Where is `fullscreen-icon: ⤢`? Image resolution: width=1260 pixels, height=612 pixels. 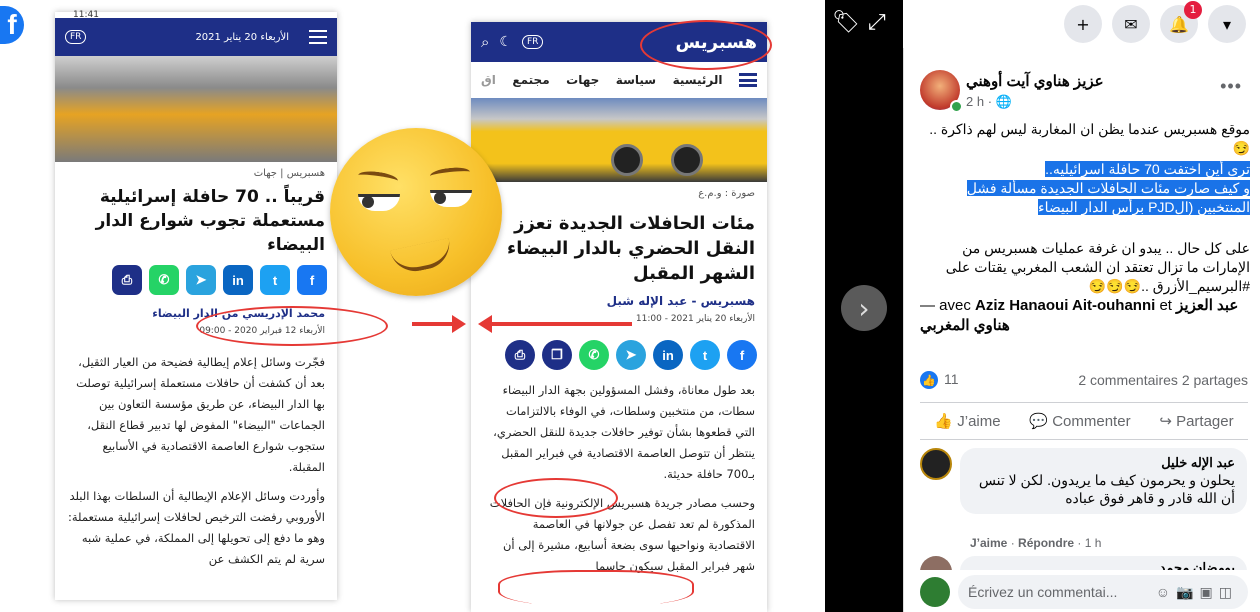
fullscreen-icon: ⤢ is located at coordinates (877, 22).